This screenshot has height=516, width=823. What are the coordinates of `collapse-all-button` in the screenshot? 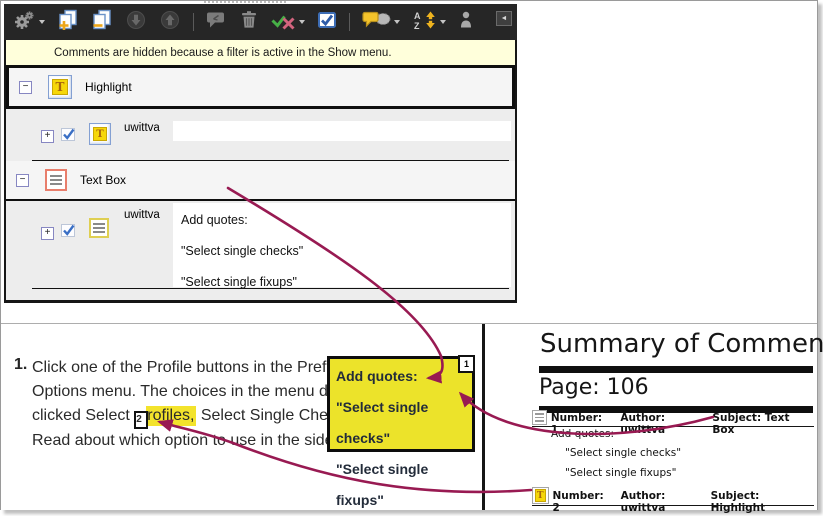 It's located at (102, 22).